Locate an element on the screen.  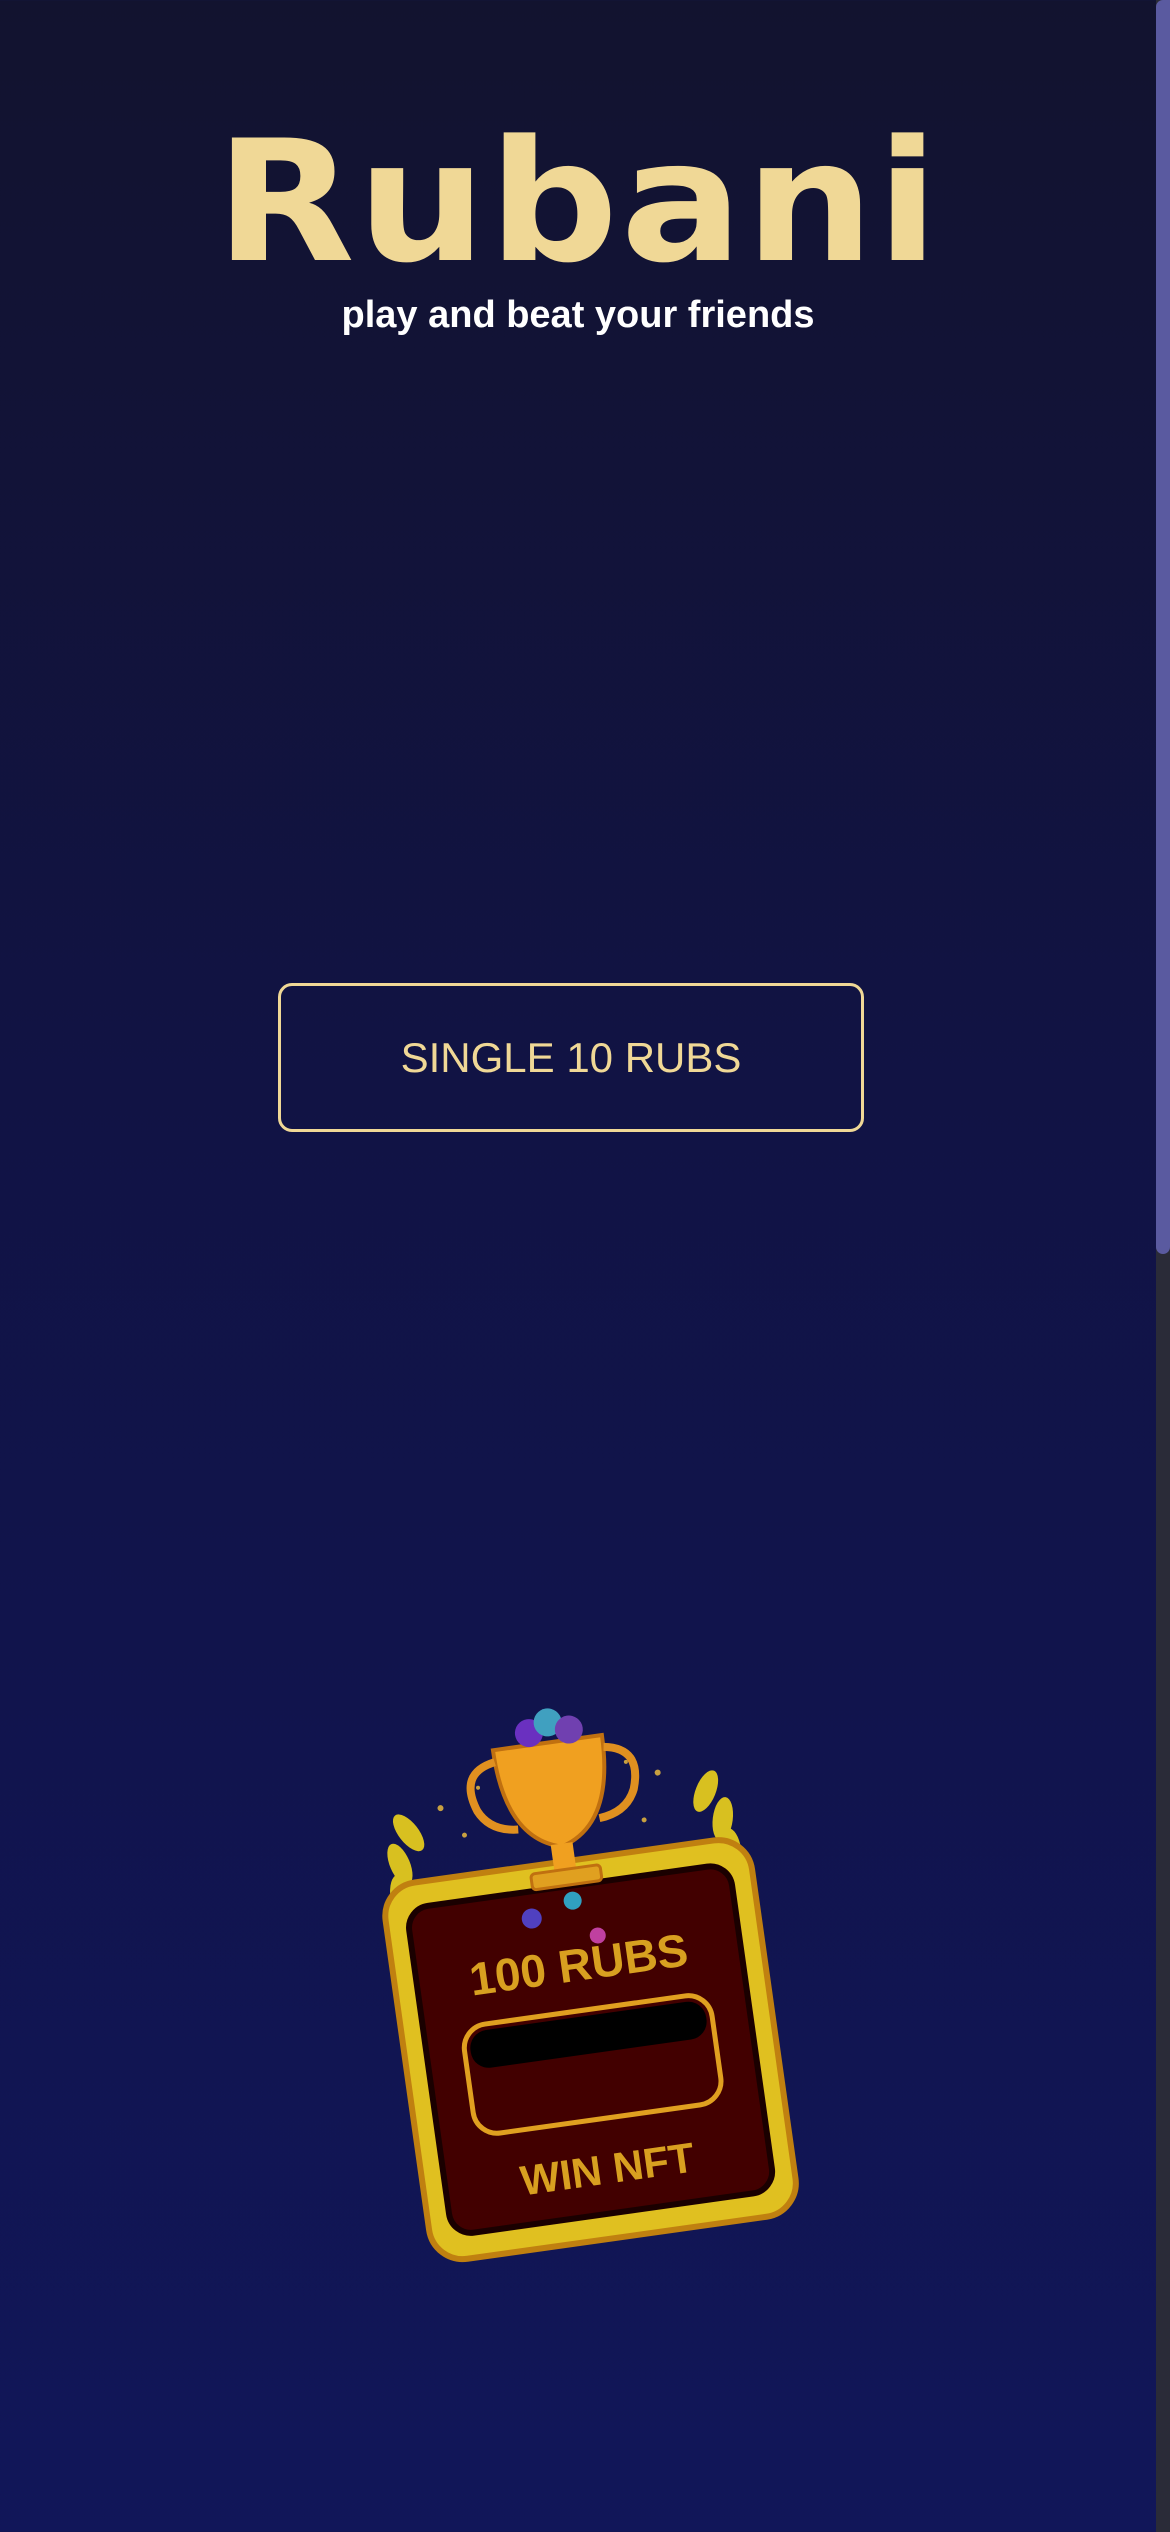
single-game-button: SINGLE 10 RUBS is located at coordinates (571, 1057).